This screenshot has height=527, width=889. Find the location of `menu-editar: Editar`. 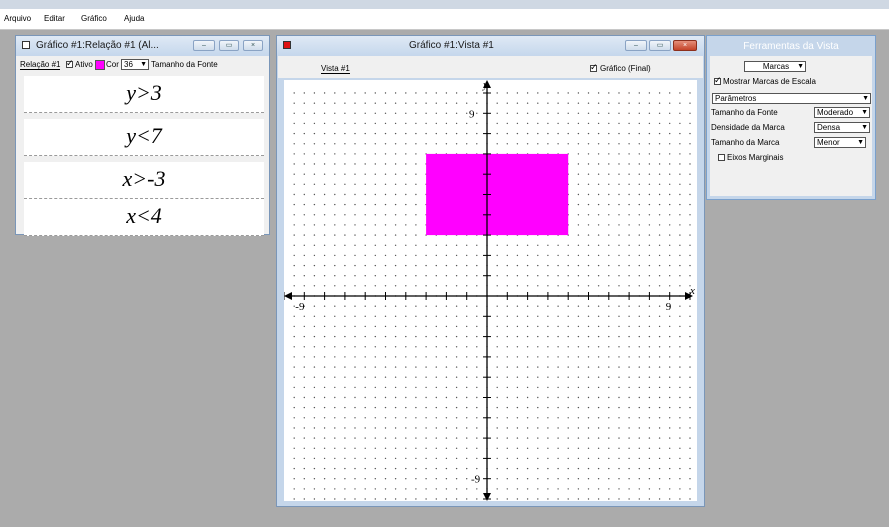

menu-editar: Editar is located at coordinates (54, 18).